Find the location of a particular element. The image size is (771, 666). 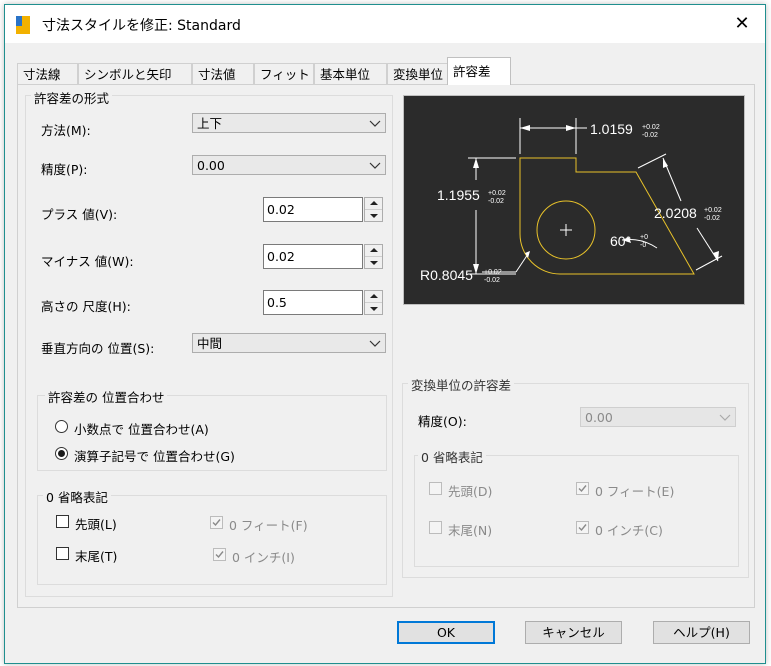

preview-tol-left-upper: +0.02 is located at coordinates (497, 193).